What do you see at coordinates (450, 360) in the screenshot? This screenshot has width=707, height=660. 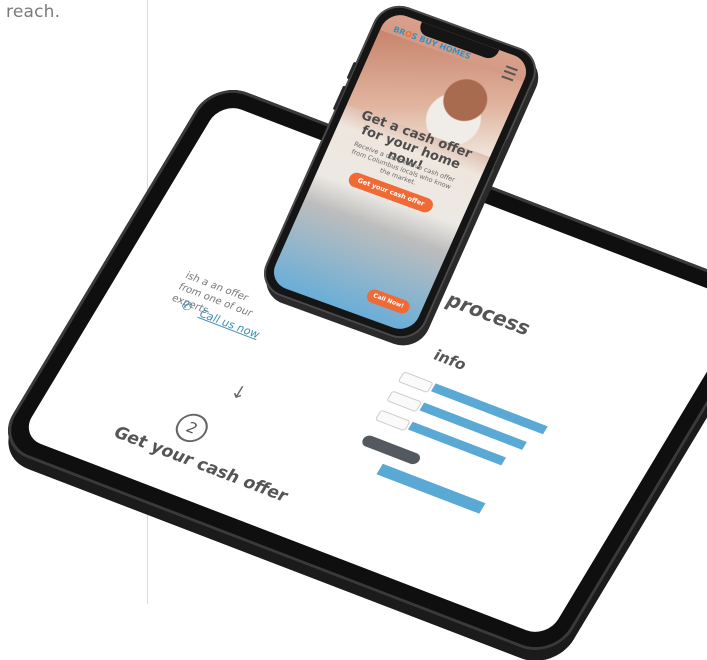 I see `tablet-info-label: info` at bounding box center [450, 360].